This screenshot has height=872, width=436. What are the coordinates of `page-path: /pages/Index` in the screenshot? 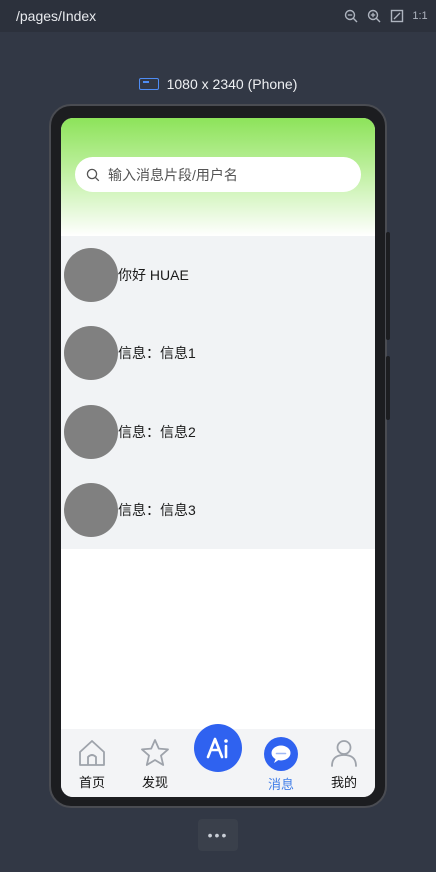 It's located at (56, 16).